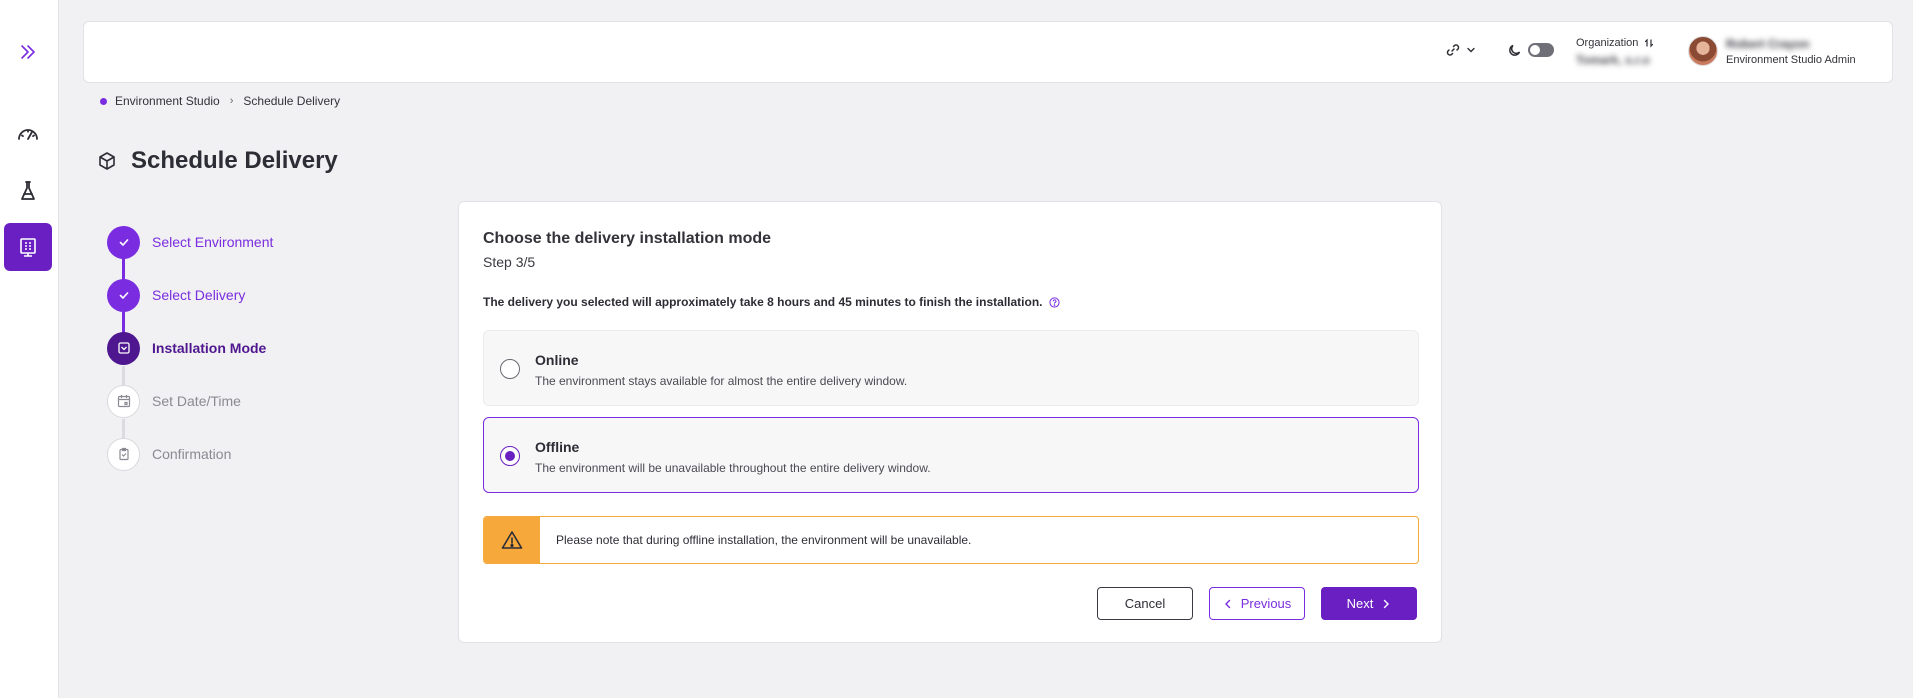  I want to click on link-menu, so click(1461, 50).